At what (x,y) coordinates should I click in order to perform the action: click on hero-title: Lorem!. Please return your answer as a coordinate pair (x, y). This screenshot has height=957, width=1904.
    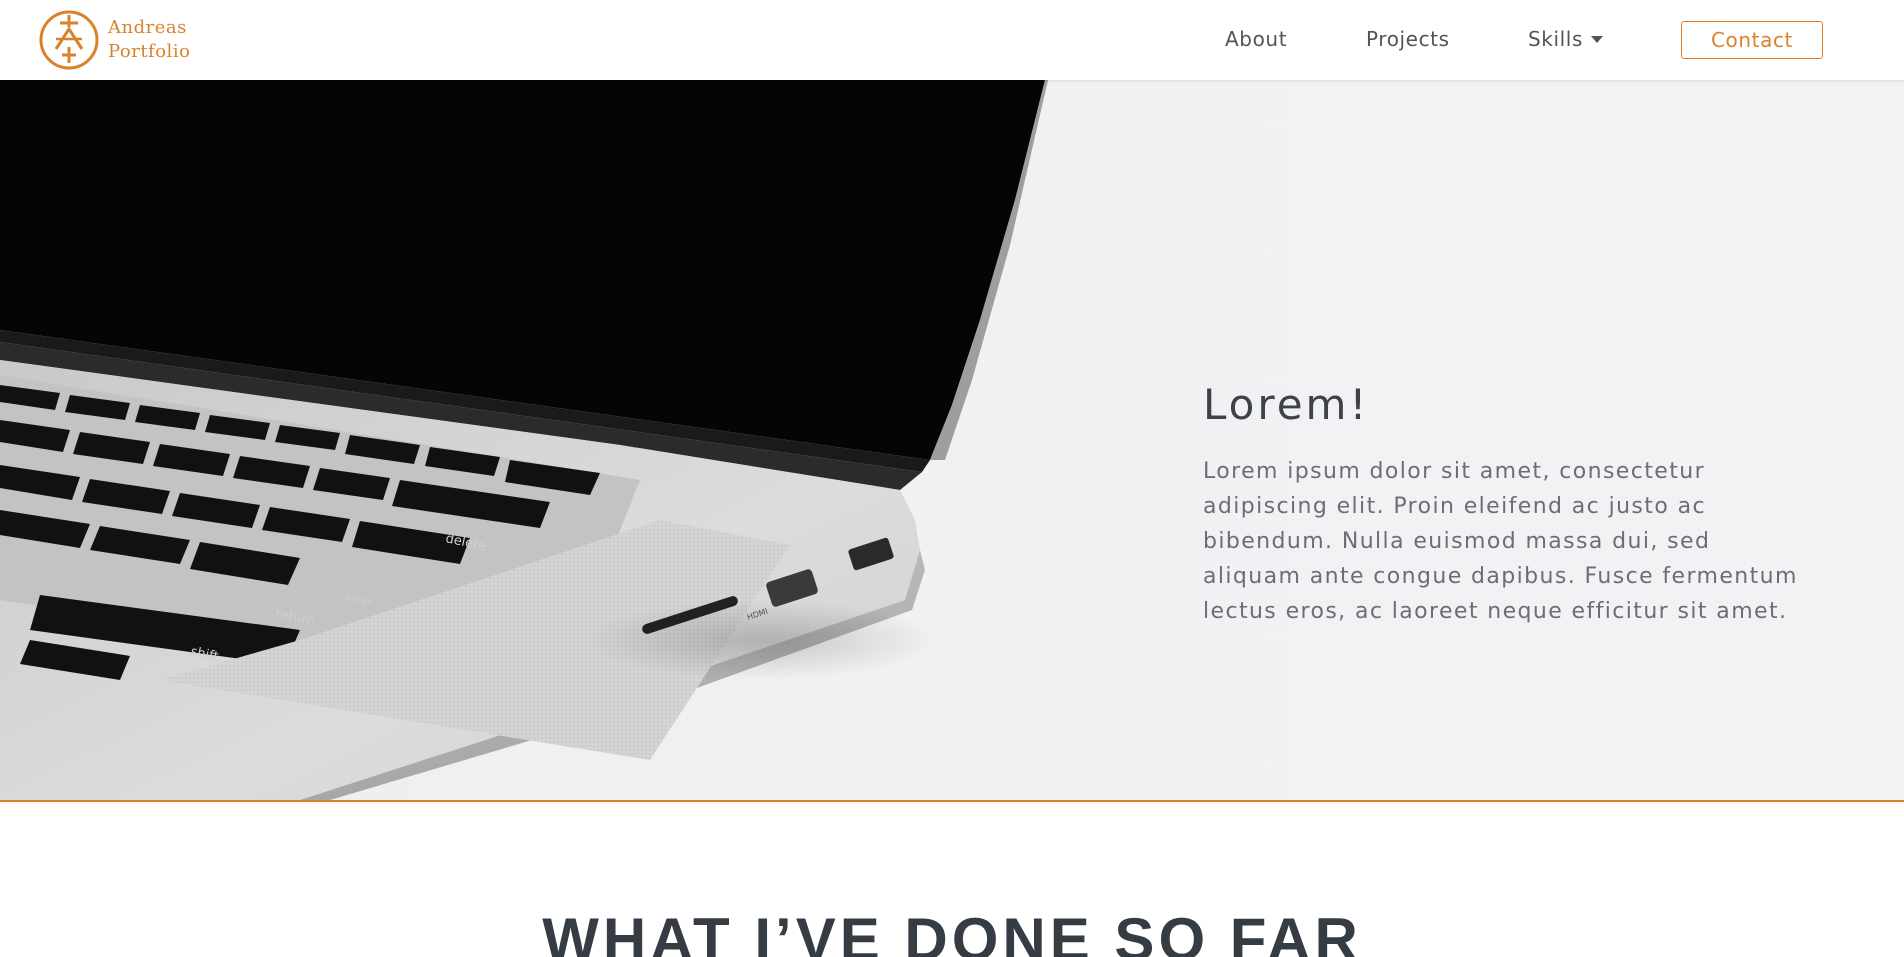
    Looking at the image, I should click on (1286, 404).